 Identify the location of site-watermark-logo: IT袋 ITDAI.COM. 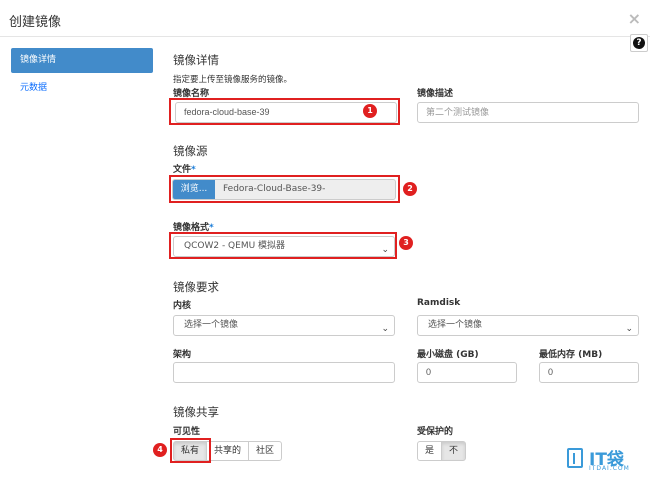
(608, 460).